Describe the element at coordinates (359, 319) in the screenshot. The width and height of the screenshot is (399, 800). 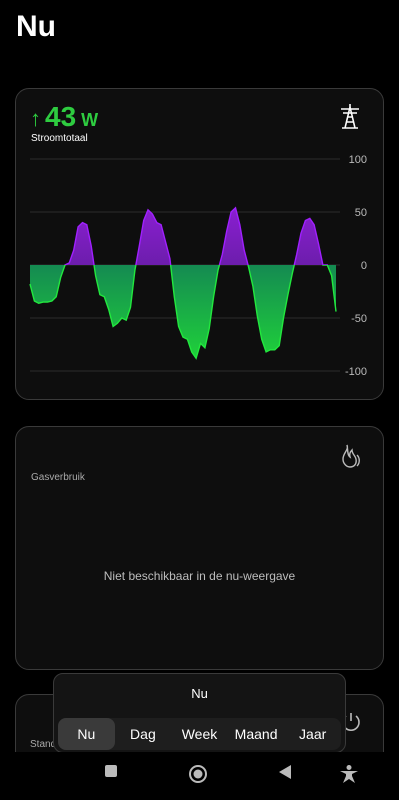
I see `y-tick-label: -50` at that location.